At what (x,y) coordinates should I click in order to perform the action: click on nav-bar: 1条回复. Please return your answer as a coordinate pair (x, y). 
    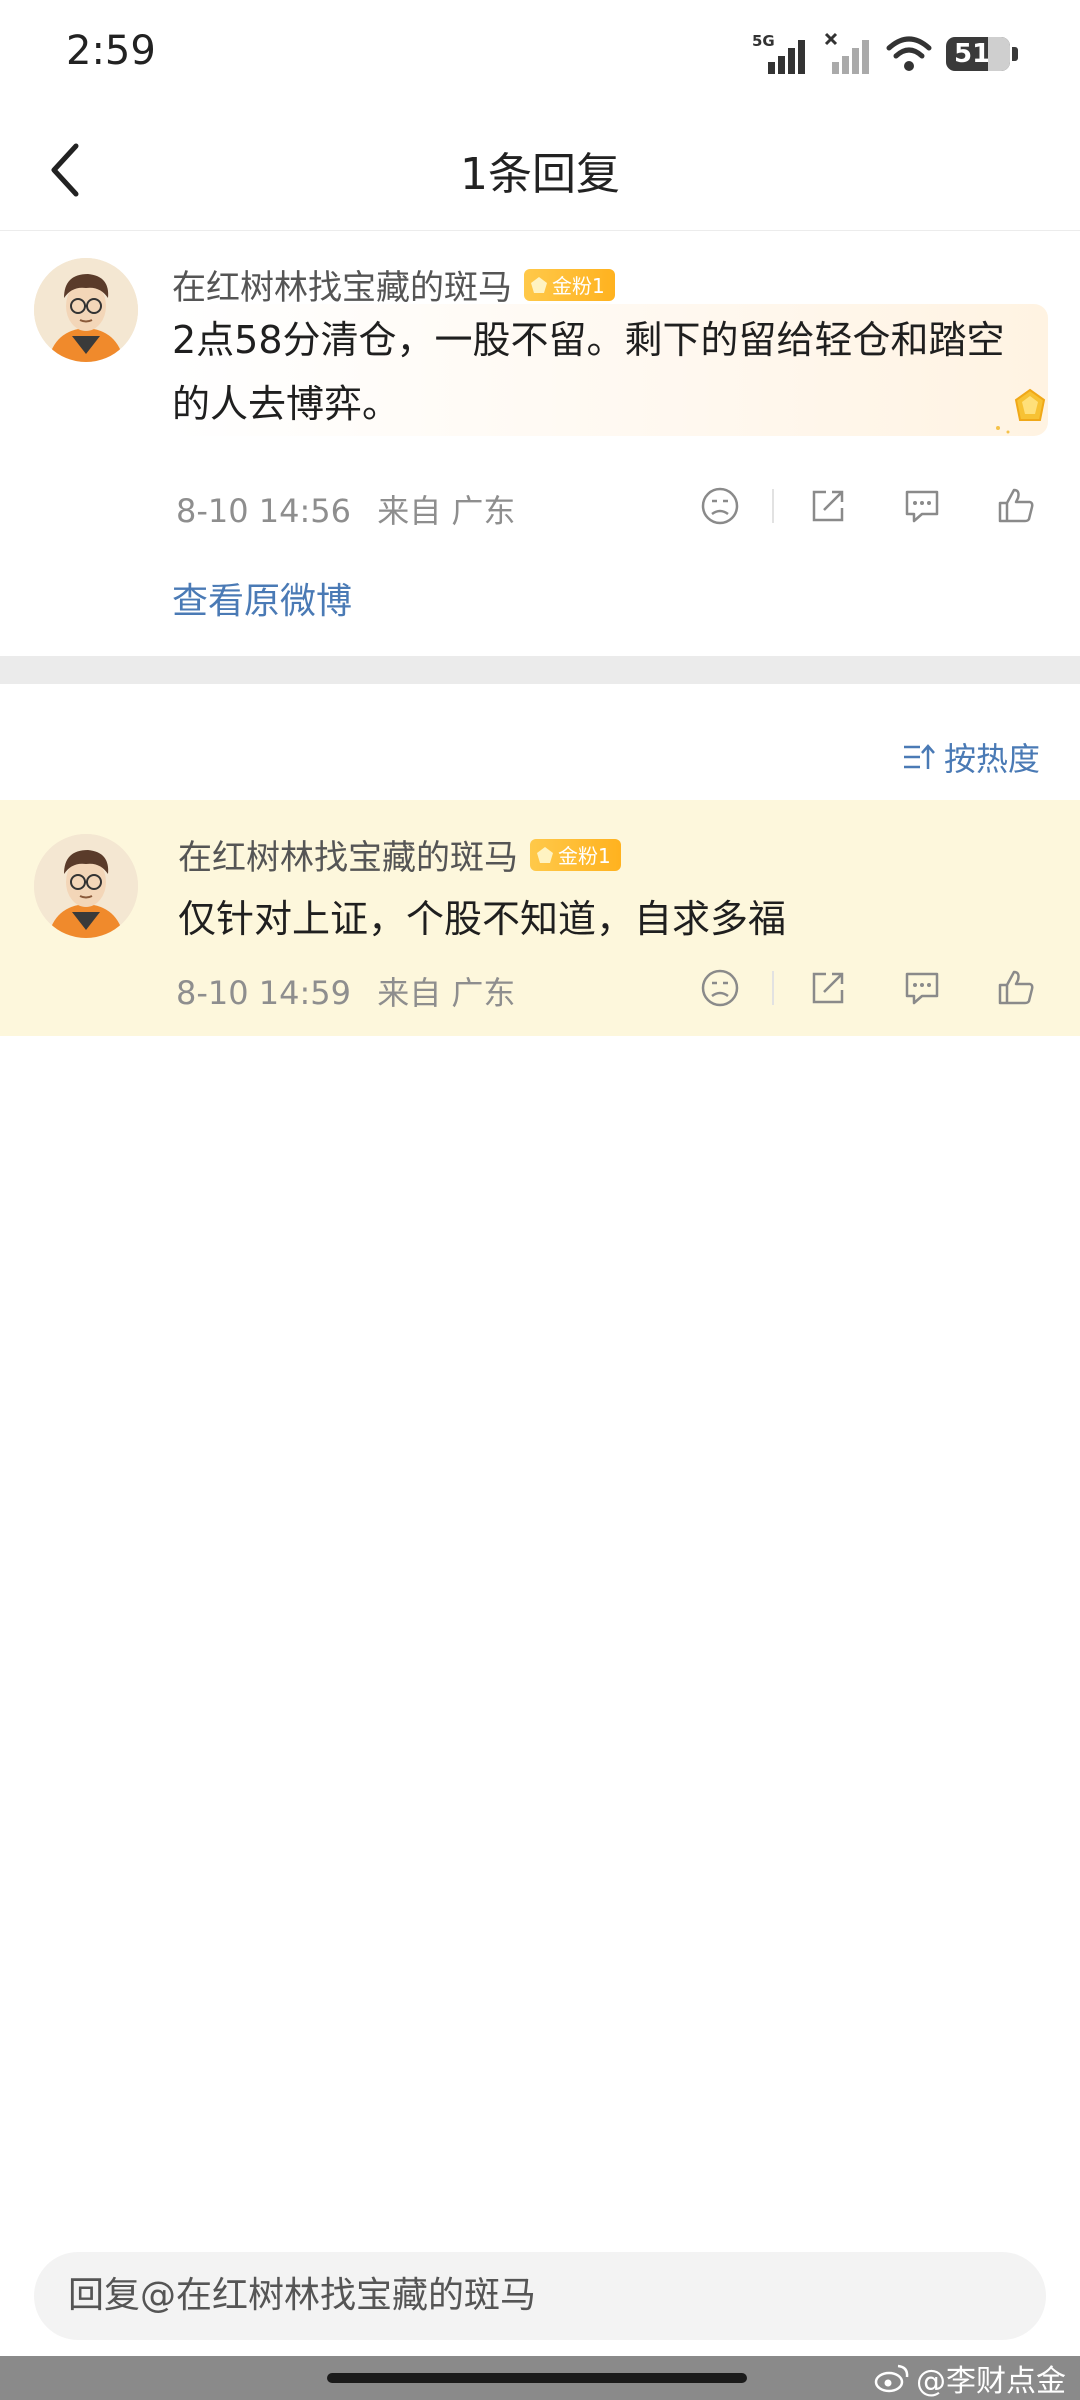
    Looking at the image, I should click on (540, 170).